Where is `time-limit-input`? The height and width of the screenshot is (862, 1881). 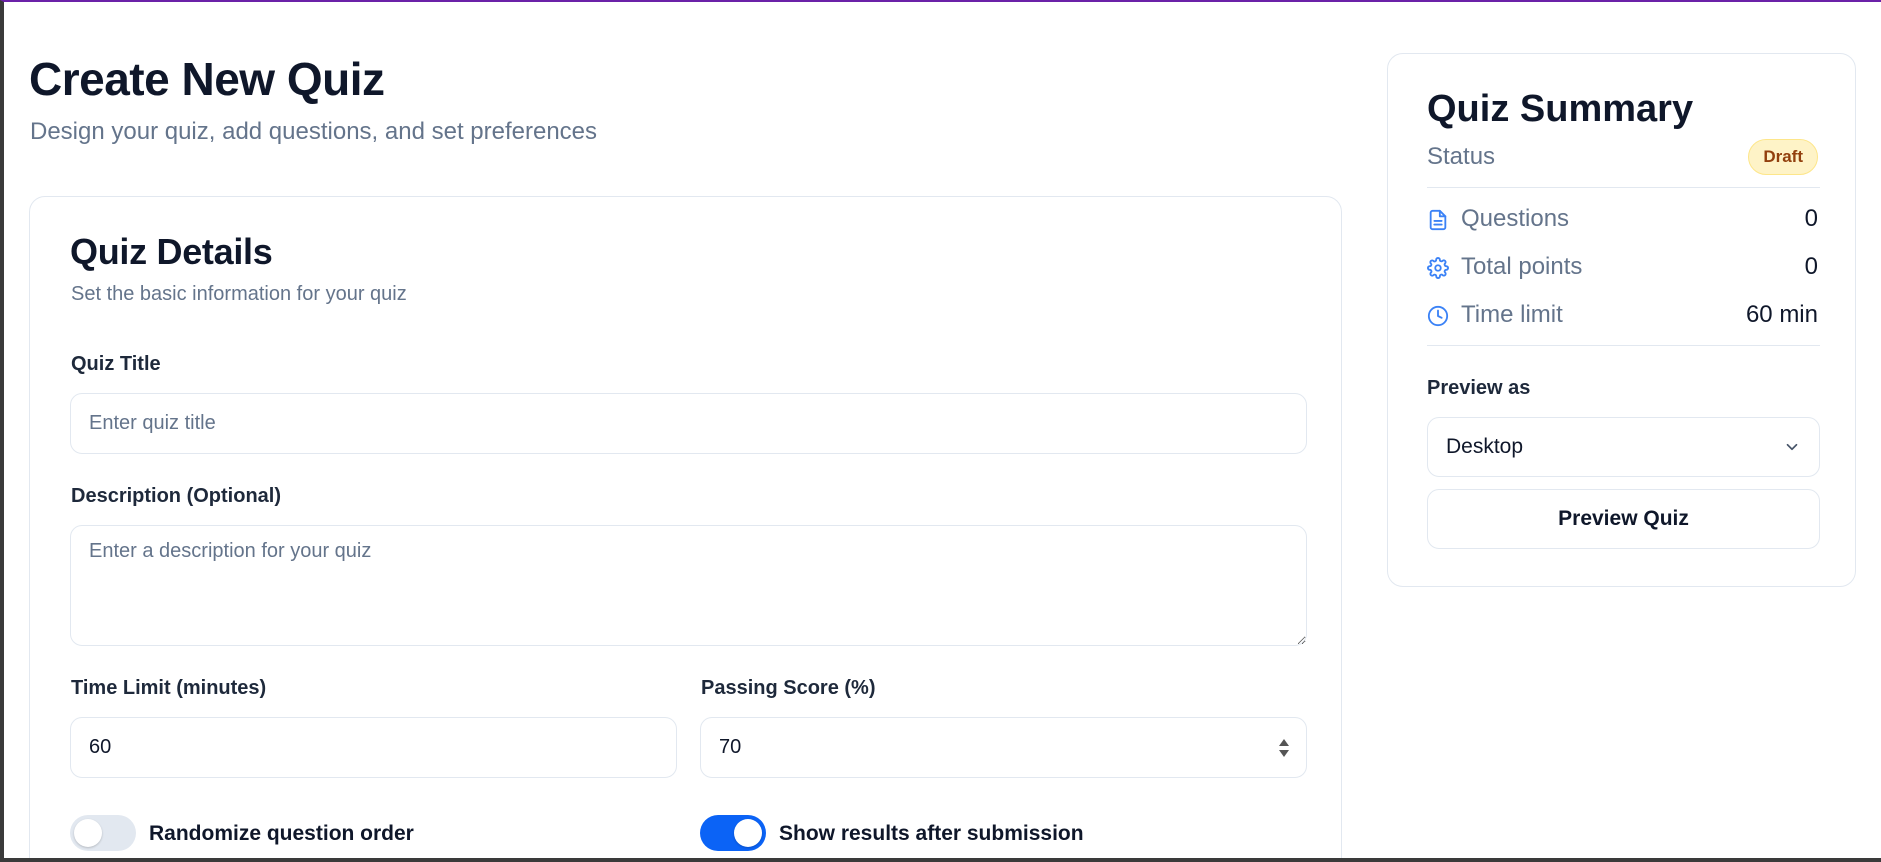 time-limit-input is located at coordinates (373, 747).